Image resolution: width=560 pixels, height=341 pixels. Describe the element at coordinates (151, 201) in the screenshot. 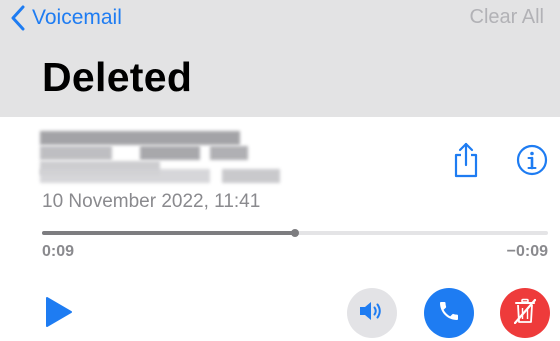

I see `voicemail-date: 10 November 2022, 11:41` at that location.